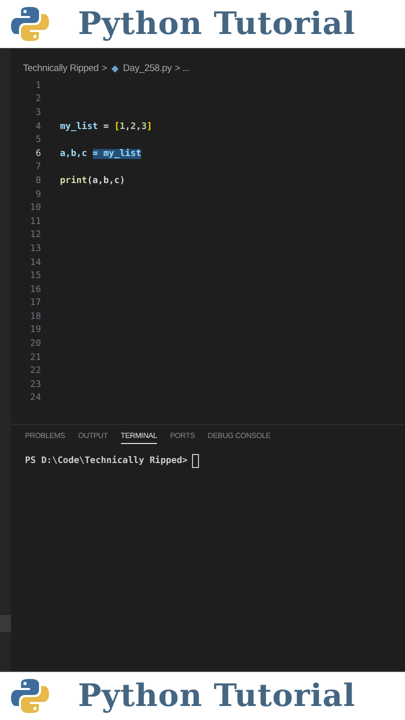 The height and width of the screenshot is (720, 405). Describe the element at coordinates (61, 68) in the screenshot. I see `breadcrumb-folder: Technically Ripped` at that location.